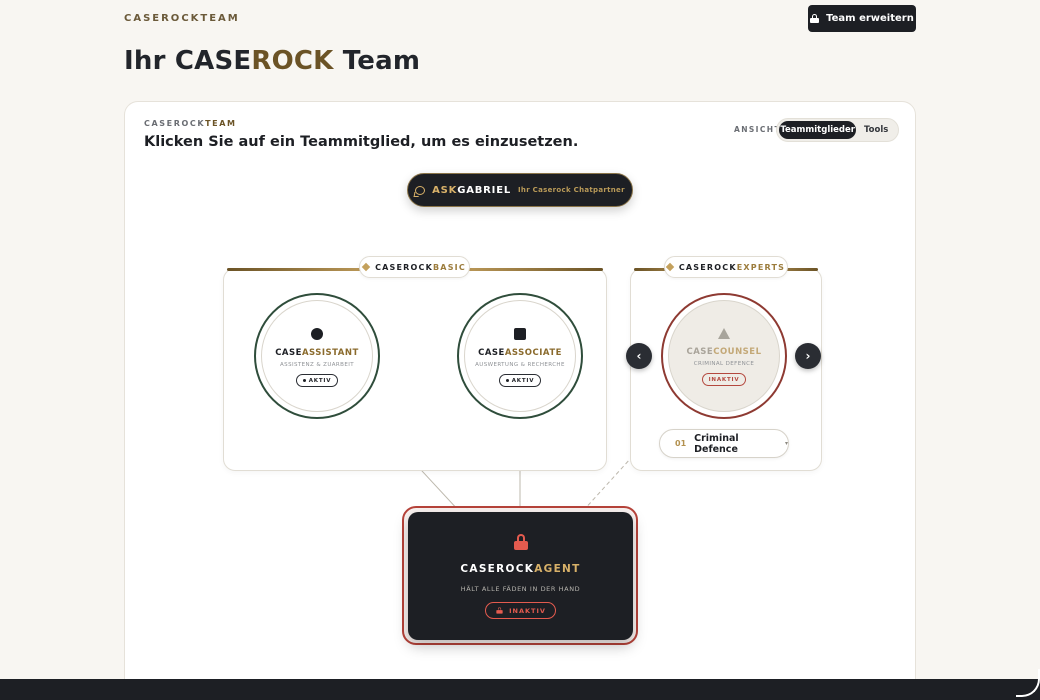 This screenshot has width=1040, height=700. I want to click on group-experts-accent: EXPERTS, so click(761, 267).